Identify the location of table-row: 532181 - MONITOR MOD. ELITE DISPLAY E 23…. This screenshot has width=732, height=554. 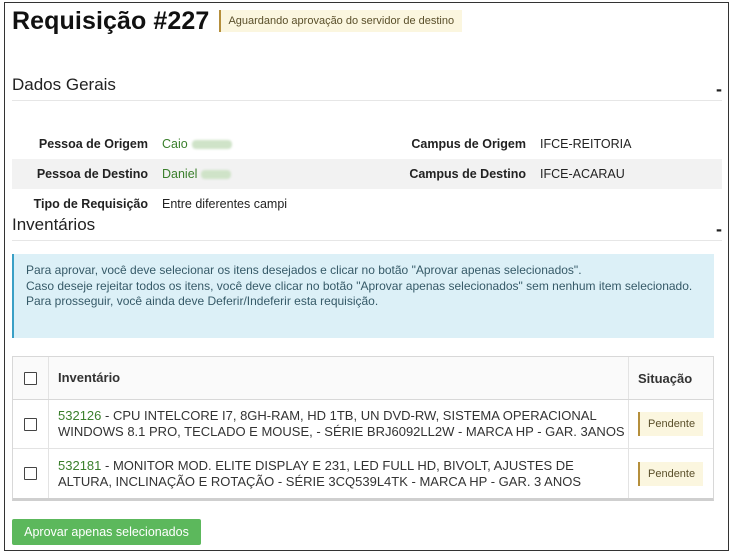
(363, 473).